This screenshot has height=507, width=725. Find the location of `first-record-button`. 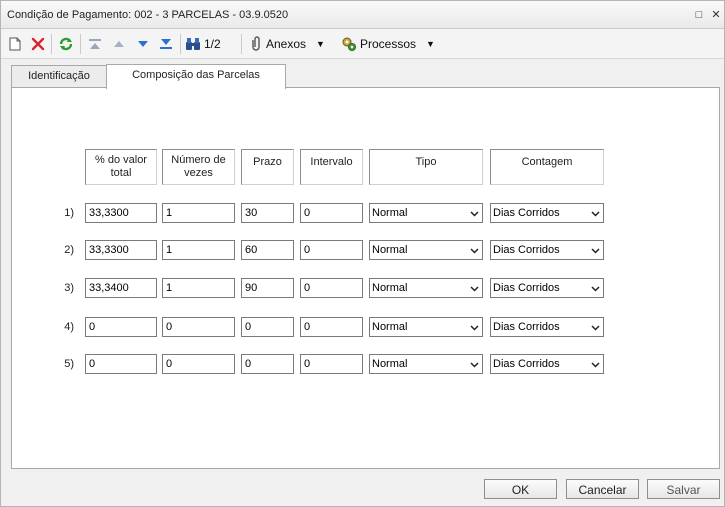

first-record-button is located at coordinates (95, 44).